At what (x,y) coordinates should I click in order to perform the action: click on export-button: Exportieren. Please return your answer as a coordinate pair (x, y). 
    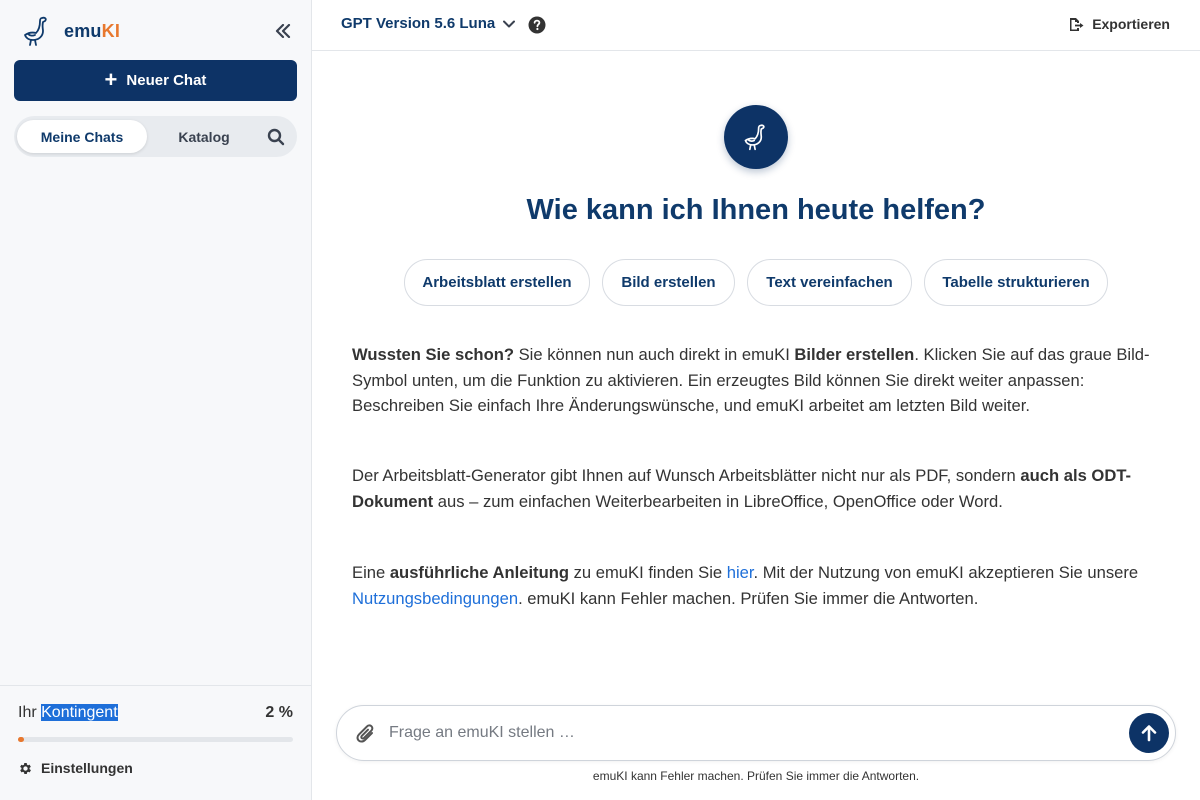
    Looking at the image, I should click on (1119, 24).